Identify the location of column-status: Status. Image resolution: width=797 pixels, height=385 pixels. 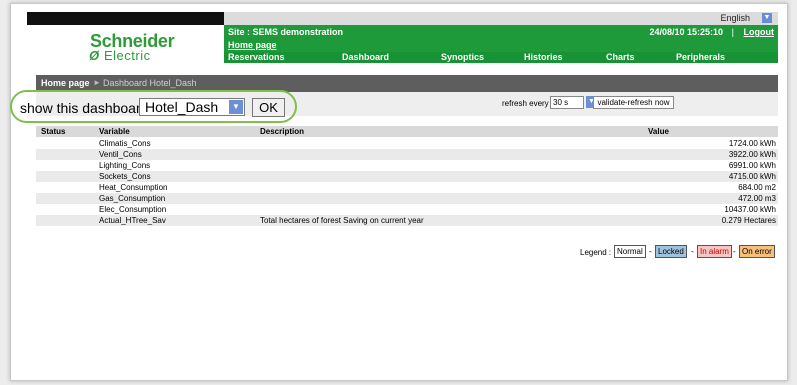
(53, 131).